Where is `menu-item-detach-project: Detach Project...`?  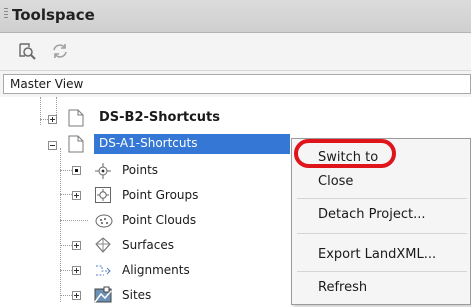 menu-item-detach-project: Detach Project... is located at coordinates (381, 215).